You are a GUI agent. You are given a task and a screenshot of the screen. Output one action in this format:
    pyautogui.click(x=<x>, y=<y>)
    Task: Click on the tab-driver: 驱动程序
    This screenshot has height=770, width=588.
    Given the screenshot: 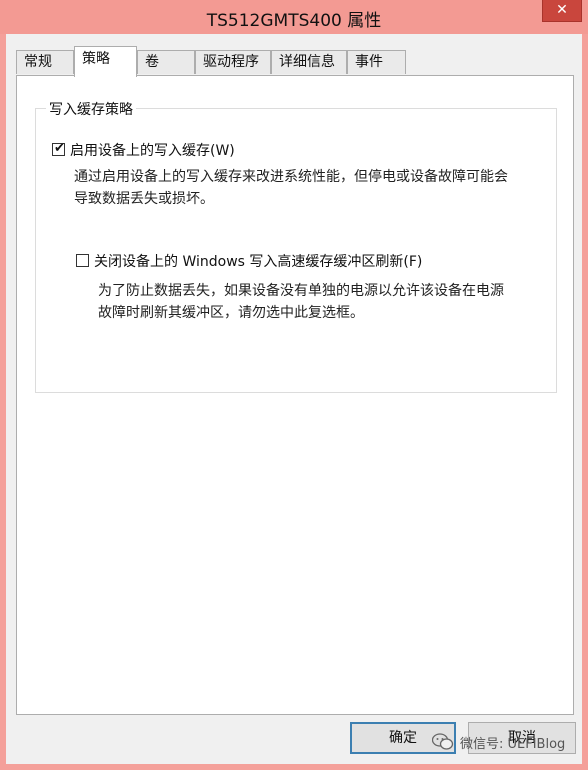 What is the action you would take?
    pyautogui.click(x=233, y=62)
    